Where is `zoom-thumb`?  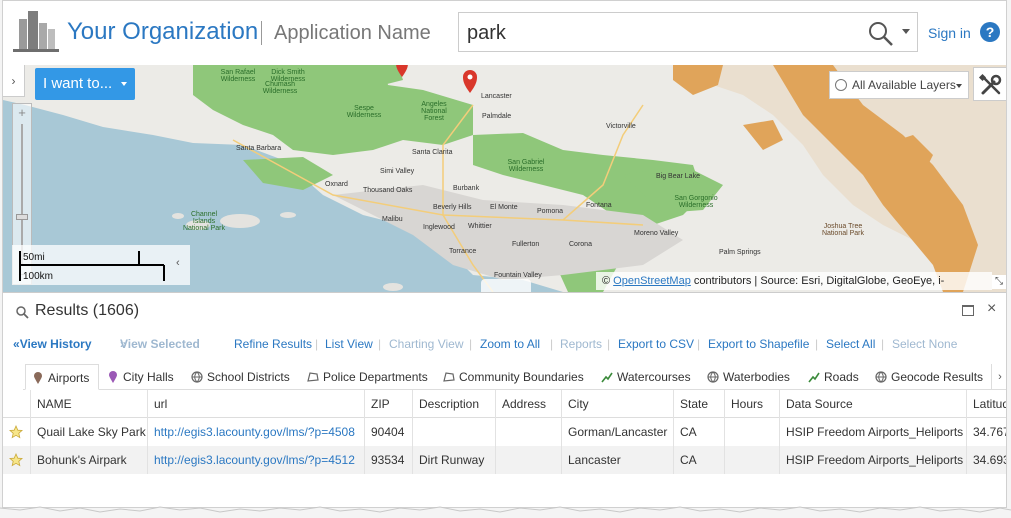
zoom-thumb is located at coordinates (22, 217).